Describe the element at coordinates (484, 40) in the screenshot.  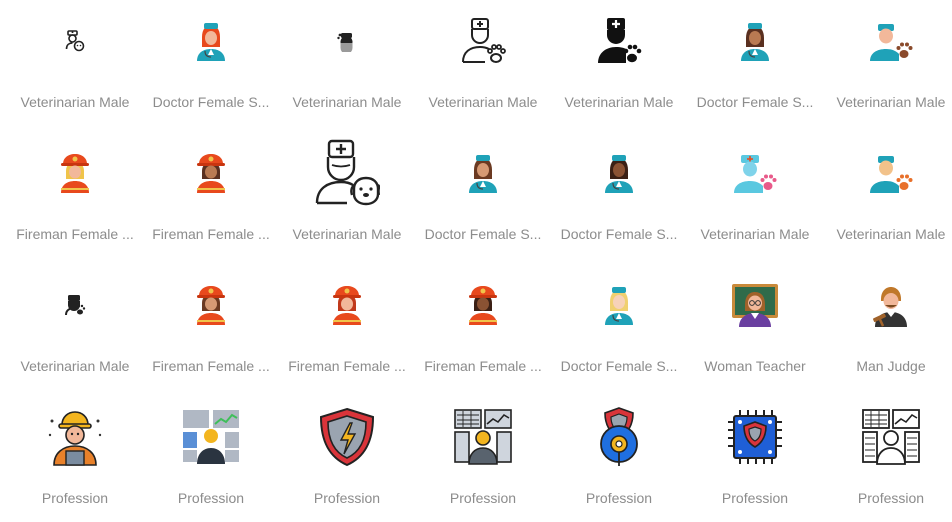
I see `veterinarian-male-outline-icon` at that location.